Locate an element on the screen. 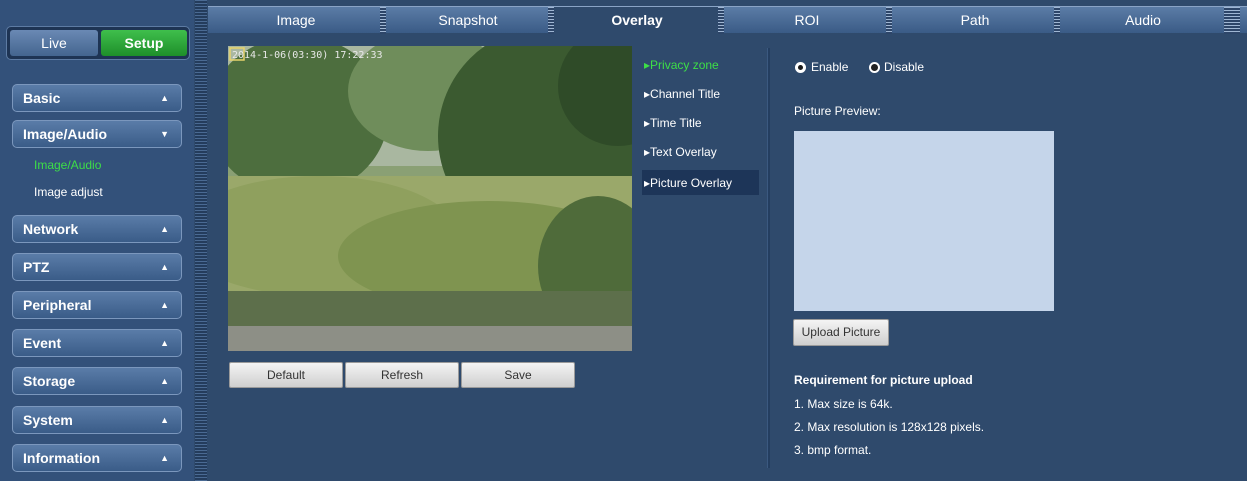 The image size is (1247, 481). tab-image: Image is located at coordinates (296, 20).